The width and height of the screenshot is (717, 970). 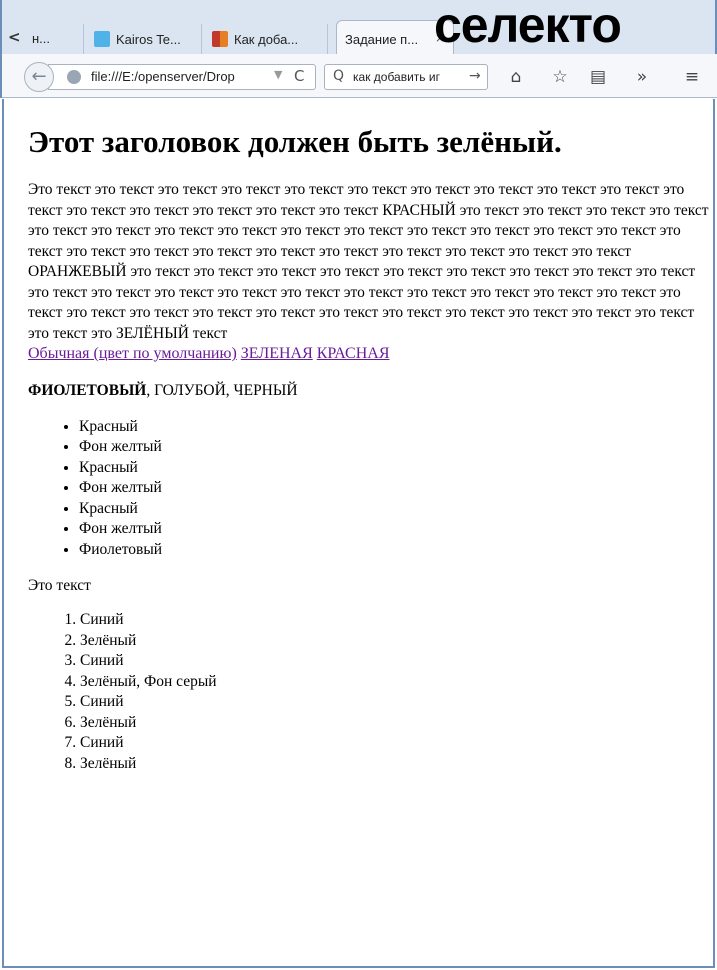 I want to click on reading-list-icon: ▤, so click(x=598, y=78).